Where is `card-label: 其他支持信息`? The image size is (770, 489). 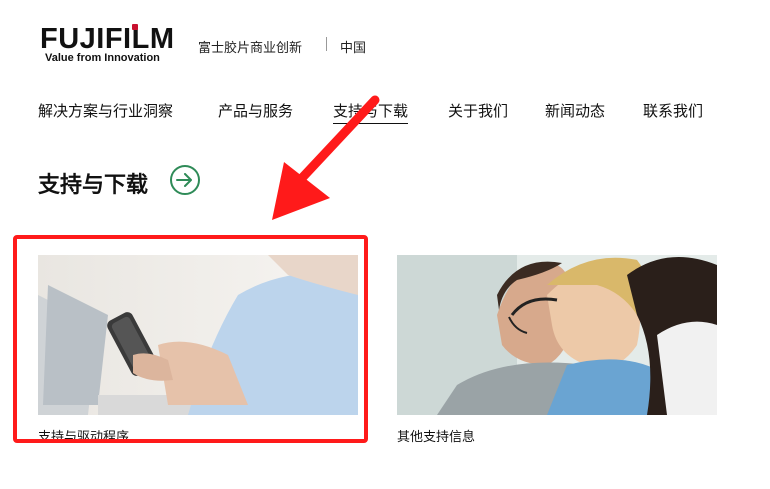 card-label: 其他支持信息 is located at coordinates (436, 435).